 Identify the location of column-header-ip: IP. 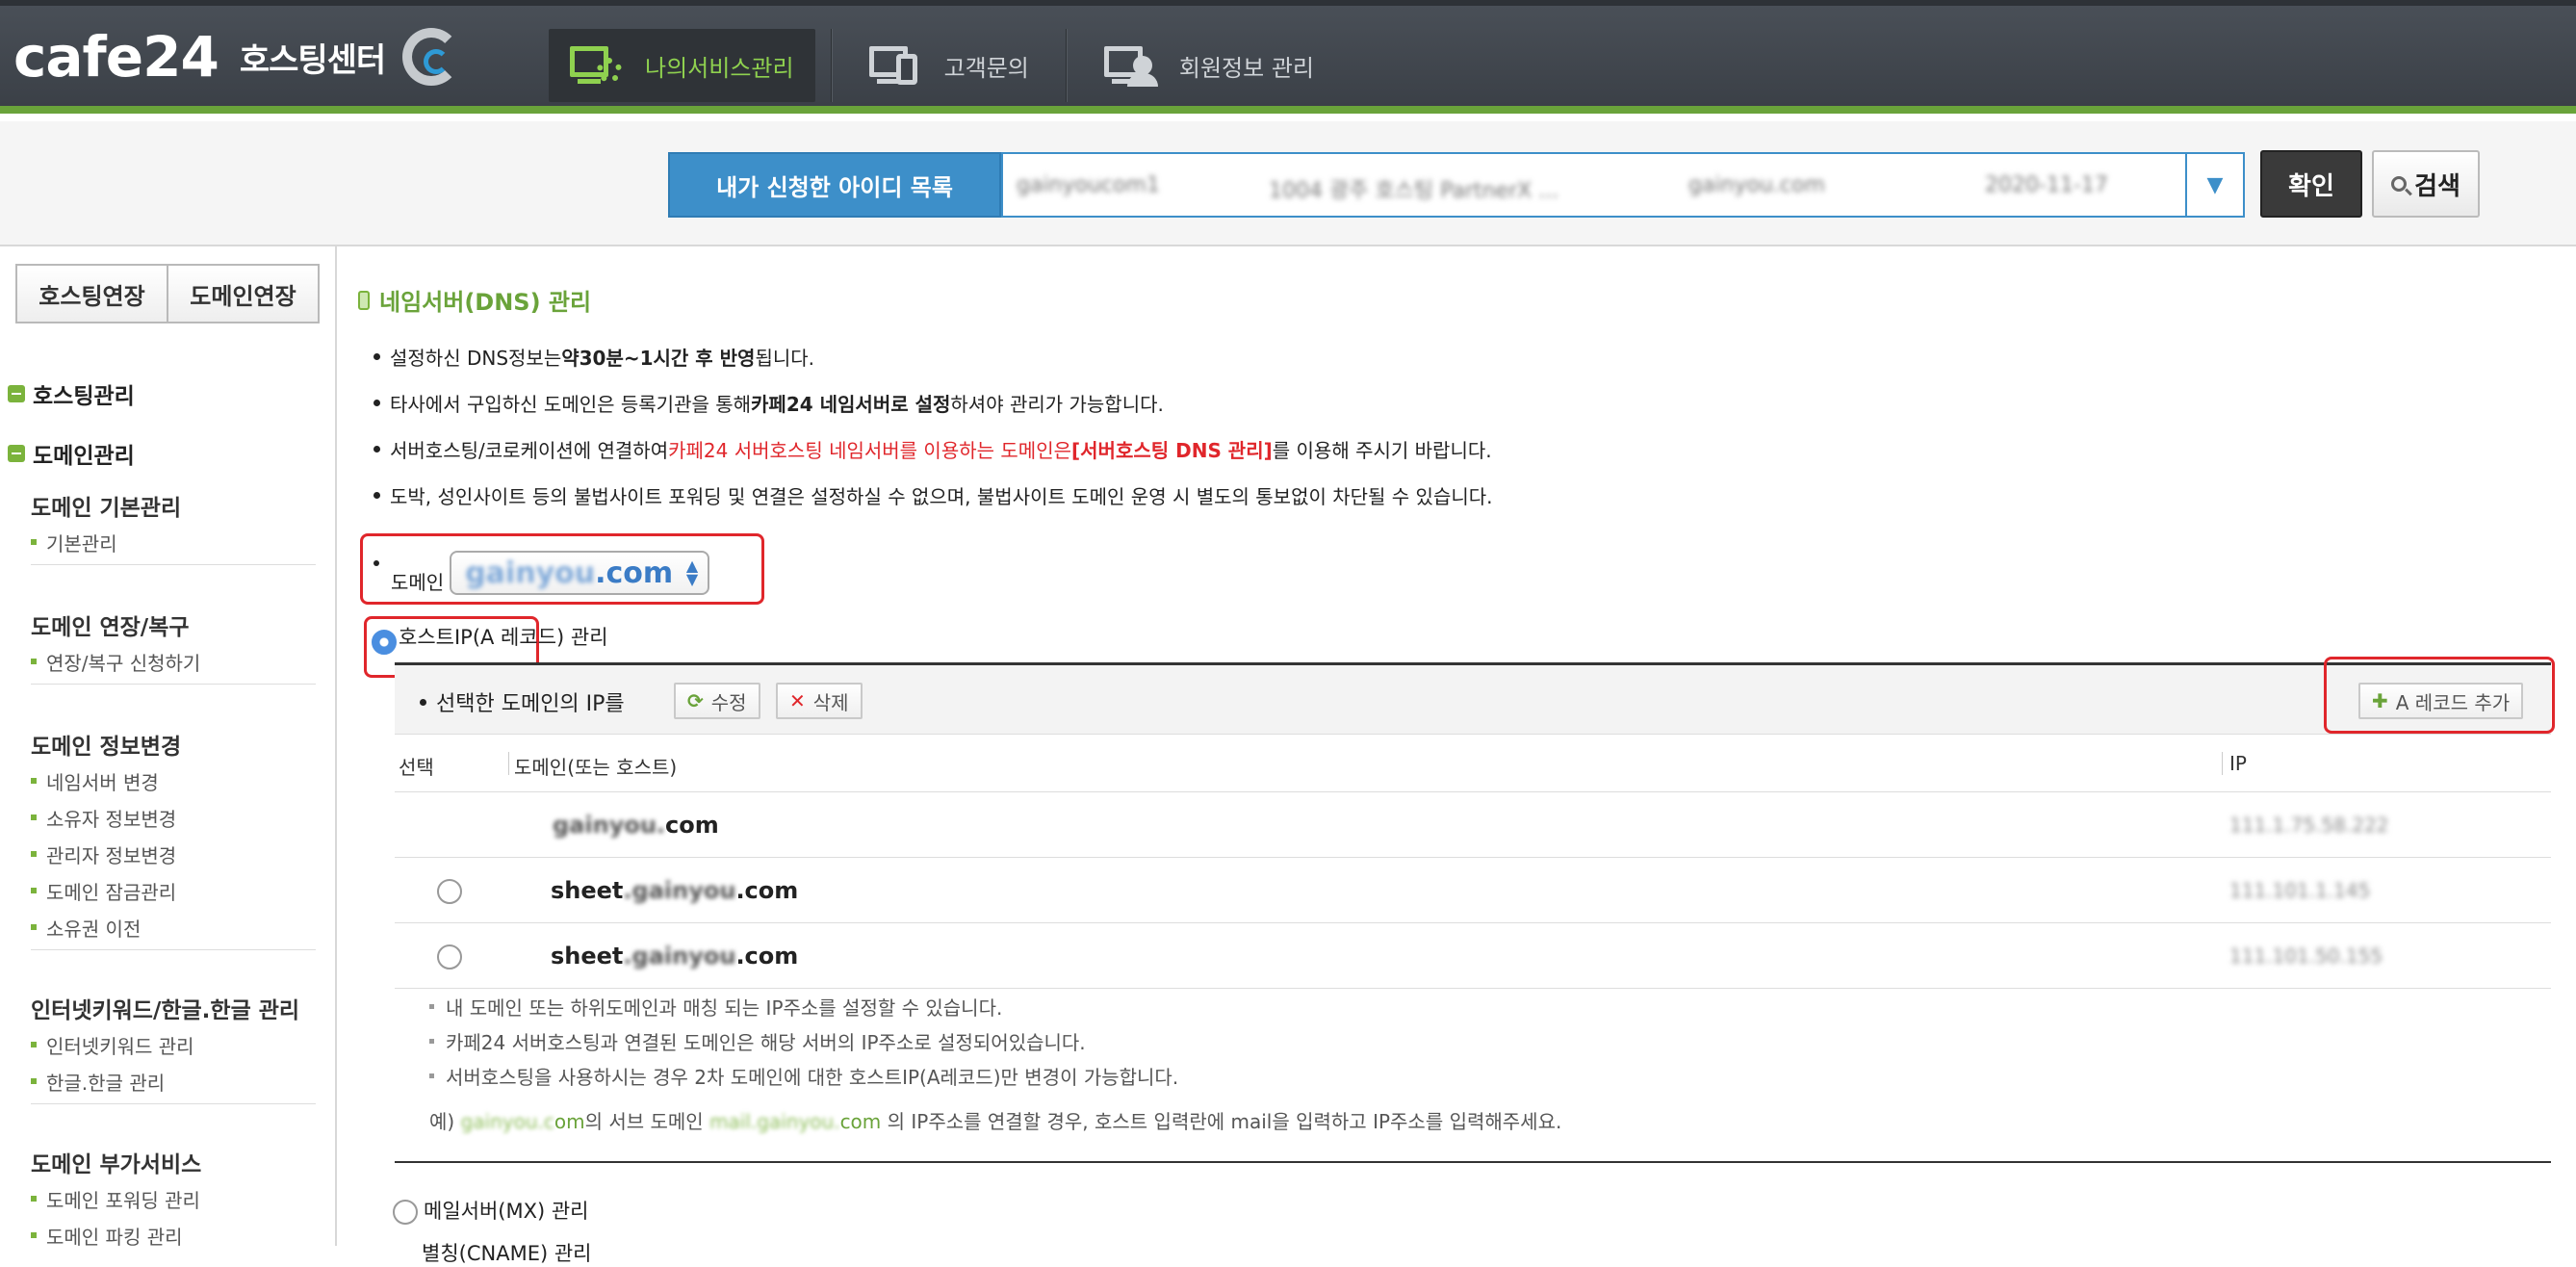
(2238, 763).